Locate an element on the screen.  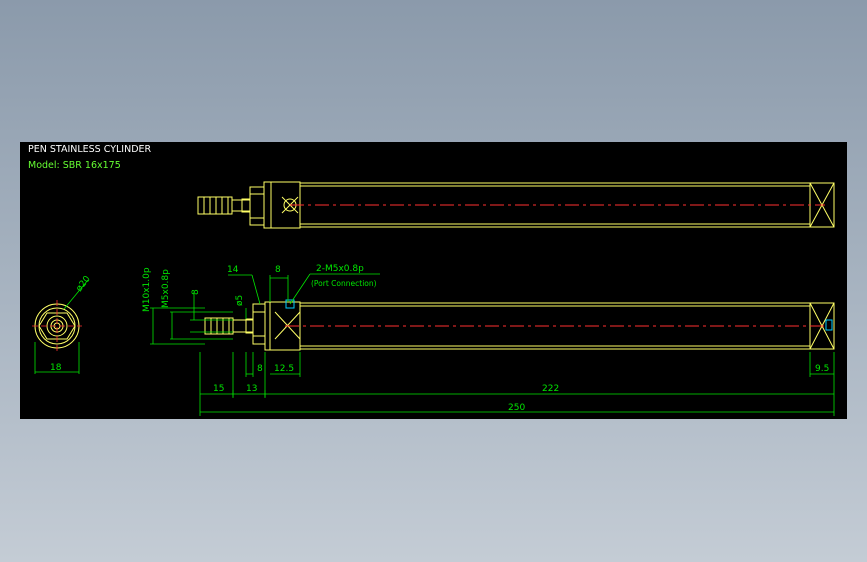
dim-rod-8: 8 is located at coordinates (196, 292).